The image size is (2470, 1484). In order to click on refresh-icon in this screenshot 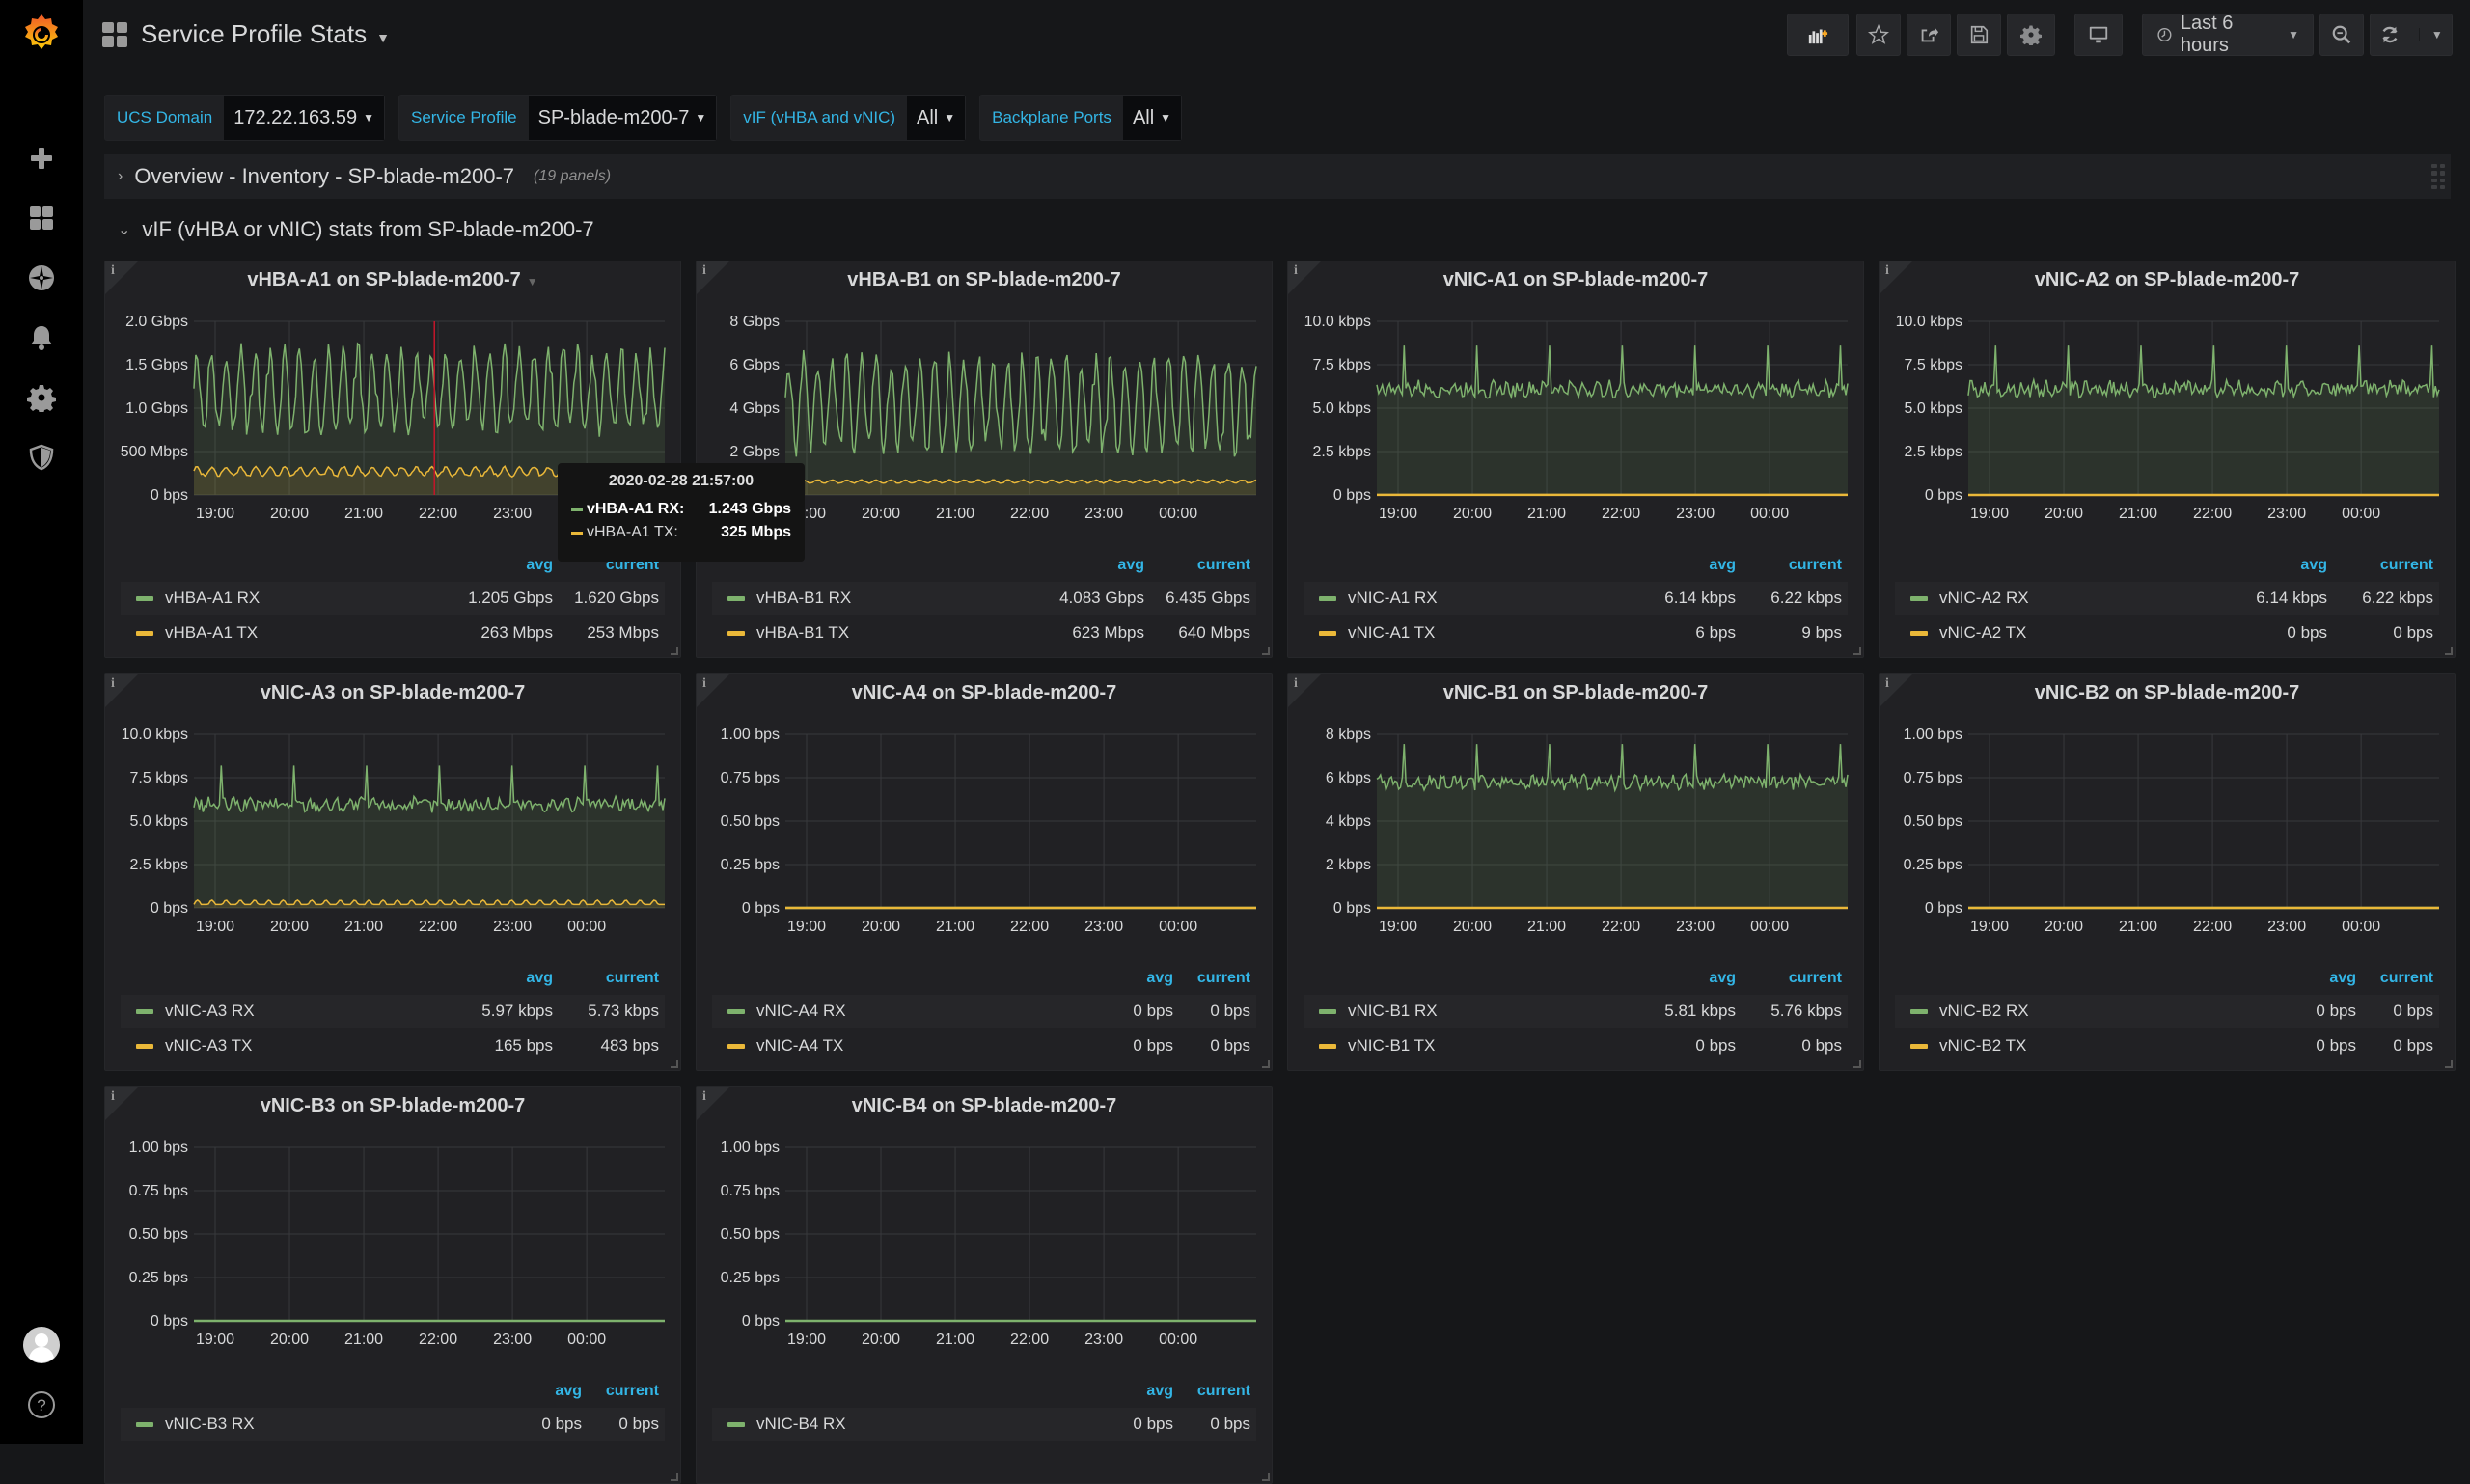, I will do `click(2390, 34)`.